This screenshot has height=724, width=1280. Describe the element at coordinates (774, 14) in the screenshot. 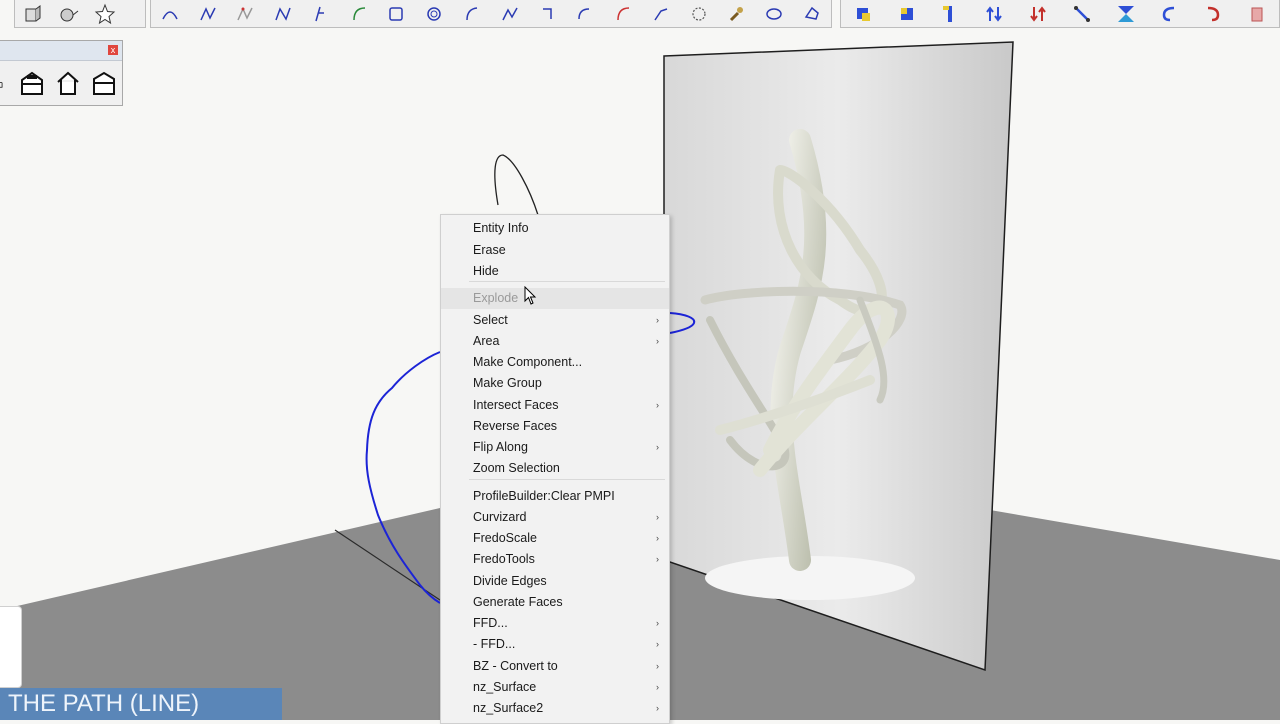

I see `ellipse-icon` at that location.